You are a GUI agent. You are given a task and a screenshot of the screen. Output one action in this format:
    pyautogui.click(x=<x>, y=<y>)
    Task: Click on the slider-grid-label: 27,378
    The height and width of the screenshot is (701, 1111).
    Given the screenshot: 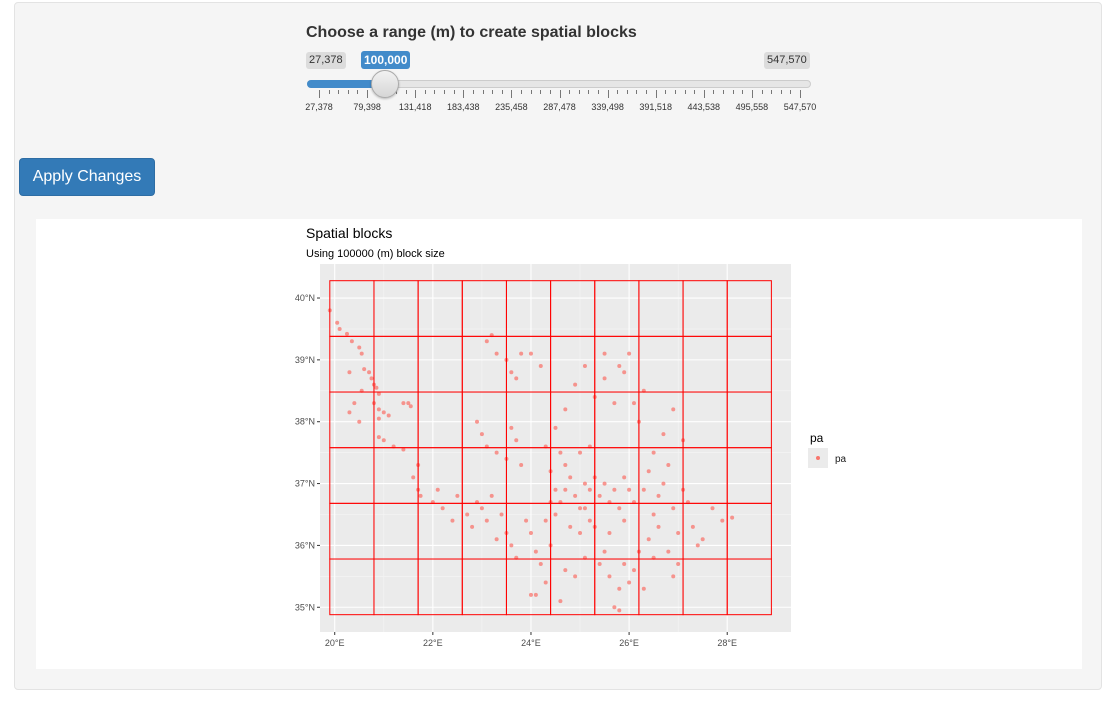 What is the action you would take?
    pyautogui.click(x=319, y=107)
    